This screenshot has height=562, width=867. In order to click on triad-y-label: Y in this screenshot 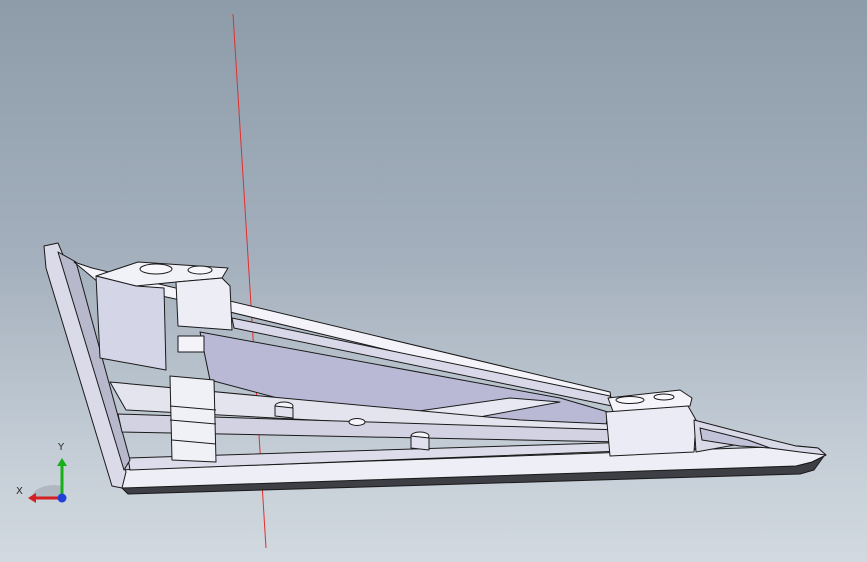, I will do `click(61, 447)`.